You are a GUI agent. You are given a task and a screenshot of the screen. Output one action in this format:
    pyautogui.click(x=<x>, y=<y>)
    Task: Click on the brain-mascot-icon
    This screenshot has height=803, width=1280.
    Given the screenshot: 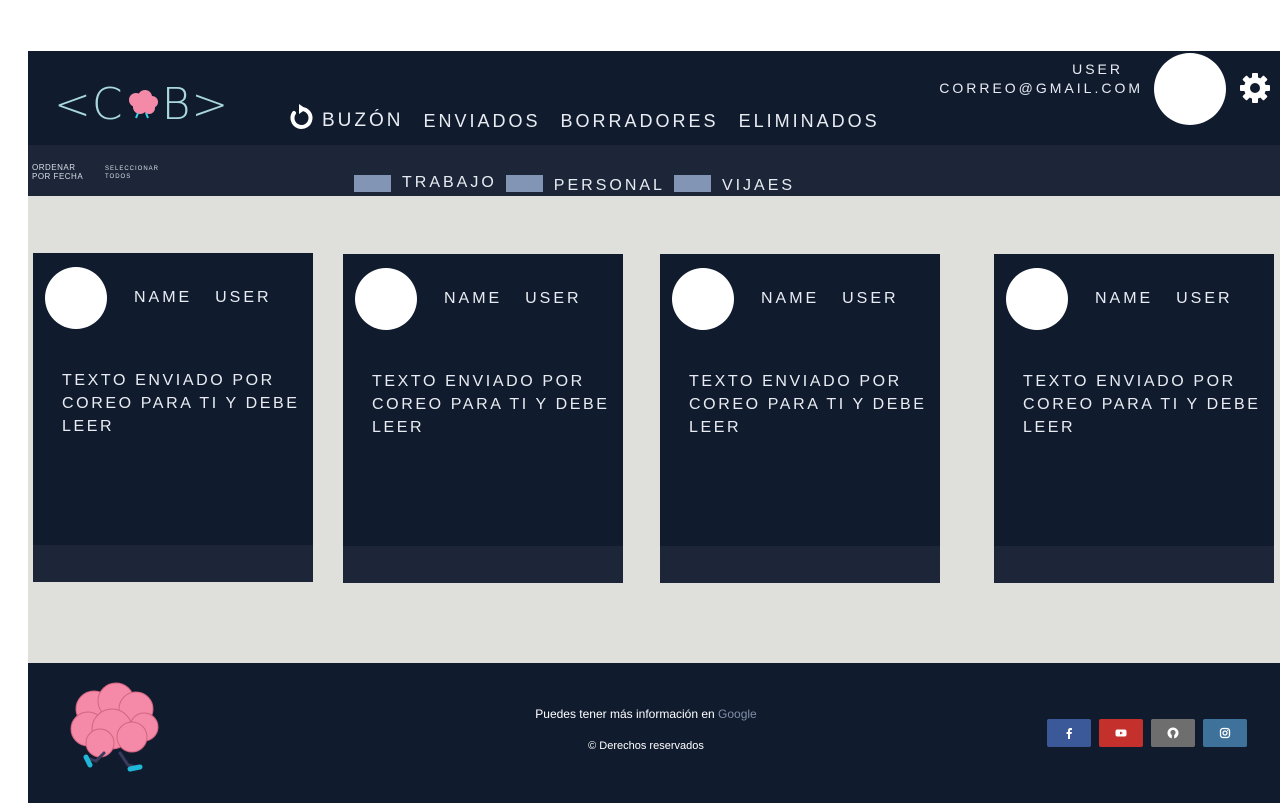 What is the action you would take?
    pyautogui.click(x=114, y=727)
    